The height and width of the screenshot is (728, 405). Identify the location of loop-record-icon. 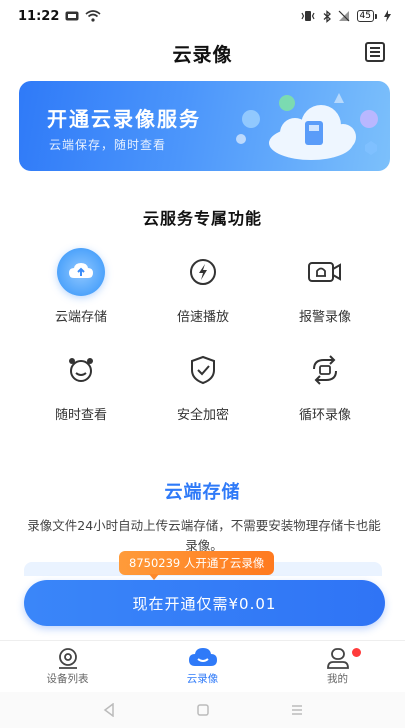
(325, 370).